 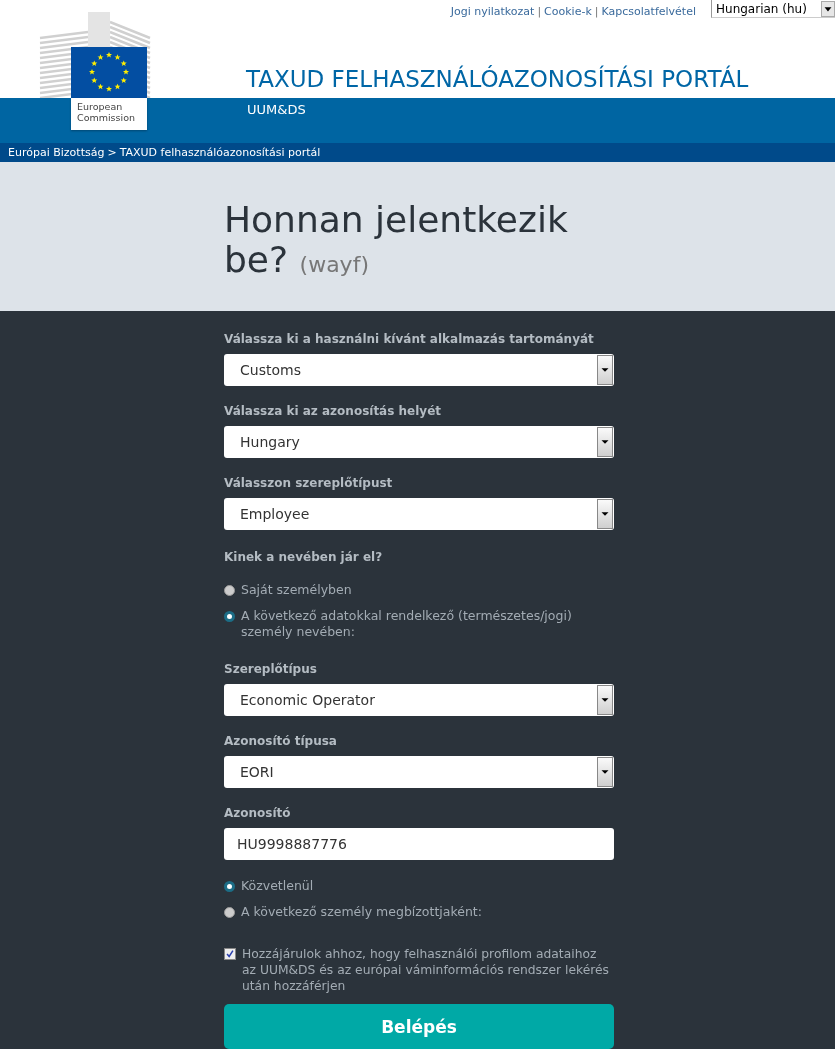 I want to click on field-label: Szereplőtípus, so click(x=271, y=669).